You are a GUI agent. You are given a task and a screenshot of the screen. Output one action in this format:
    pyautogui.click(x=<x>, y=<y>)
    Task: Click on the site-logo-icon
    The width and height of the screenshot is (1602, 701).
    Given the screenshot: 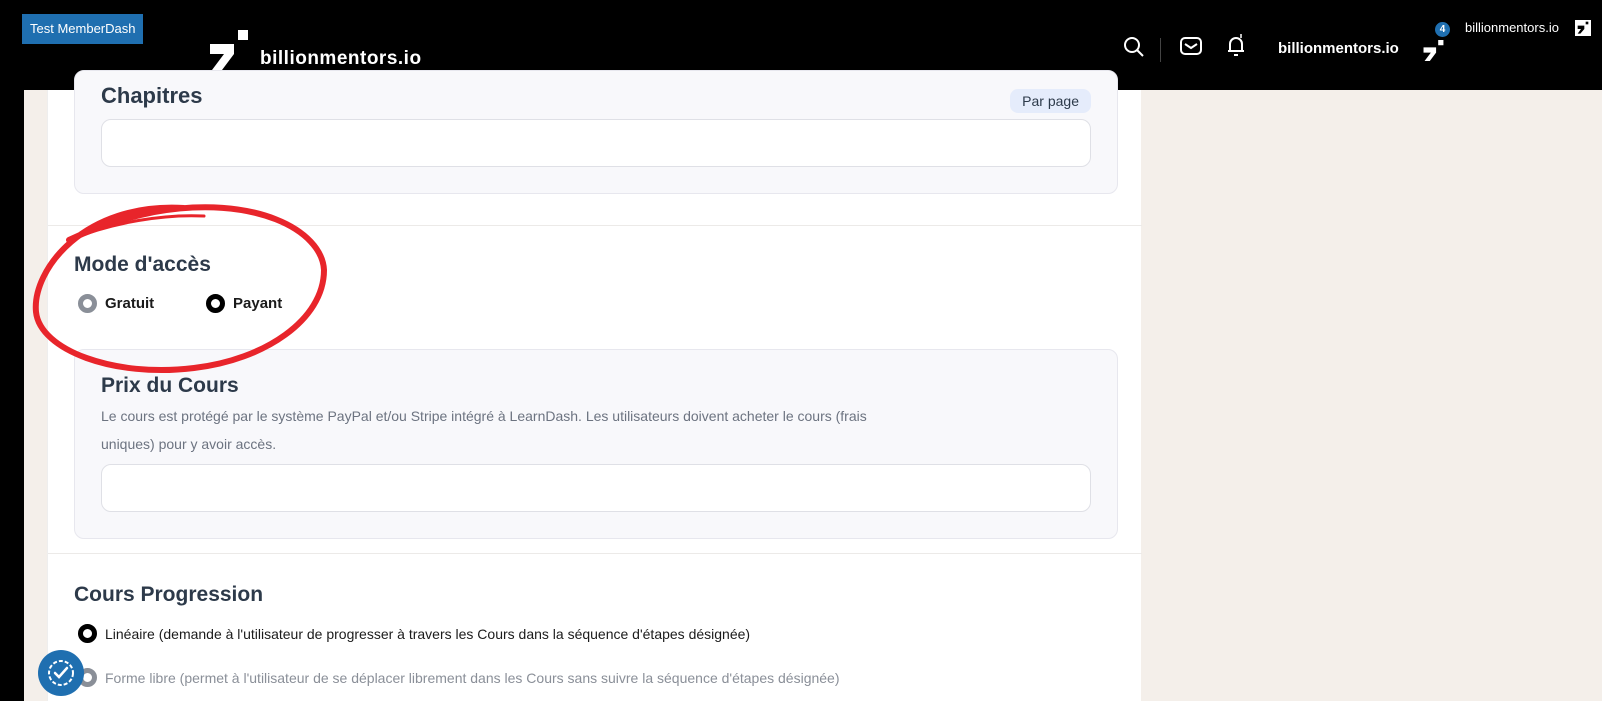 What is the action you would take?
    pyautogui.click(x=1434, y=51)
    